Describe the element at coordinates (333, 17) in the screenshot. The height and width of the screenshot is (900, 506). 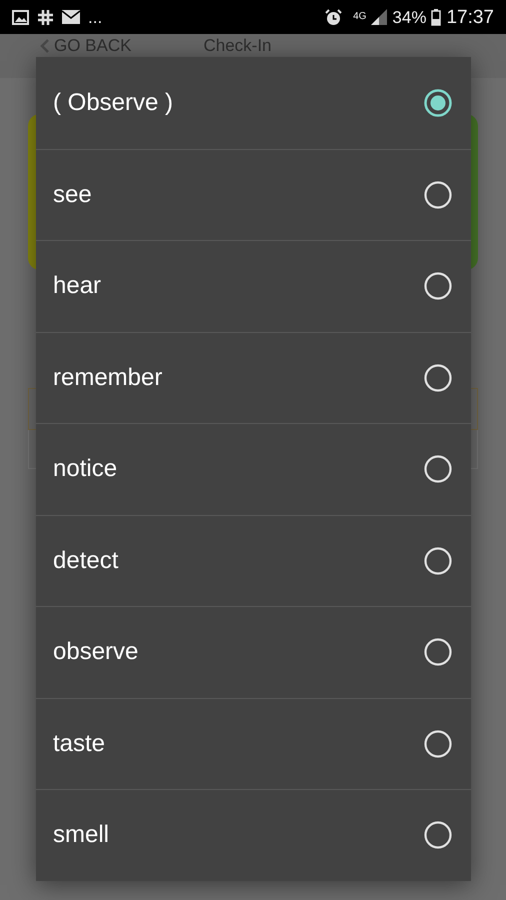
I see `alarm-icon` at that location.